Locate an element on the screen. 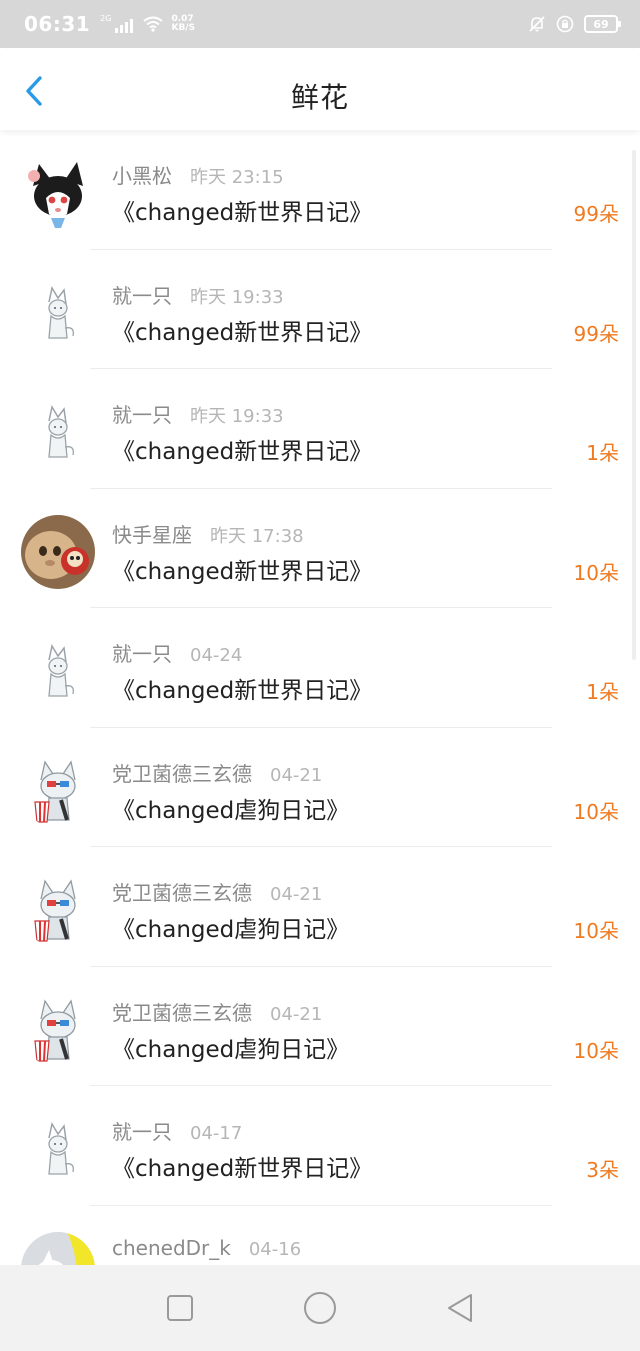 This screenshot has height=1351, width=640. network-speed: 0.07 KB/S is located at coordinates (183, 23).